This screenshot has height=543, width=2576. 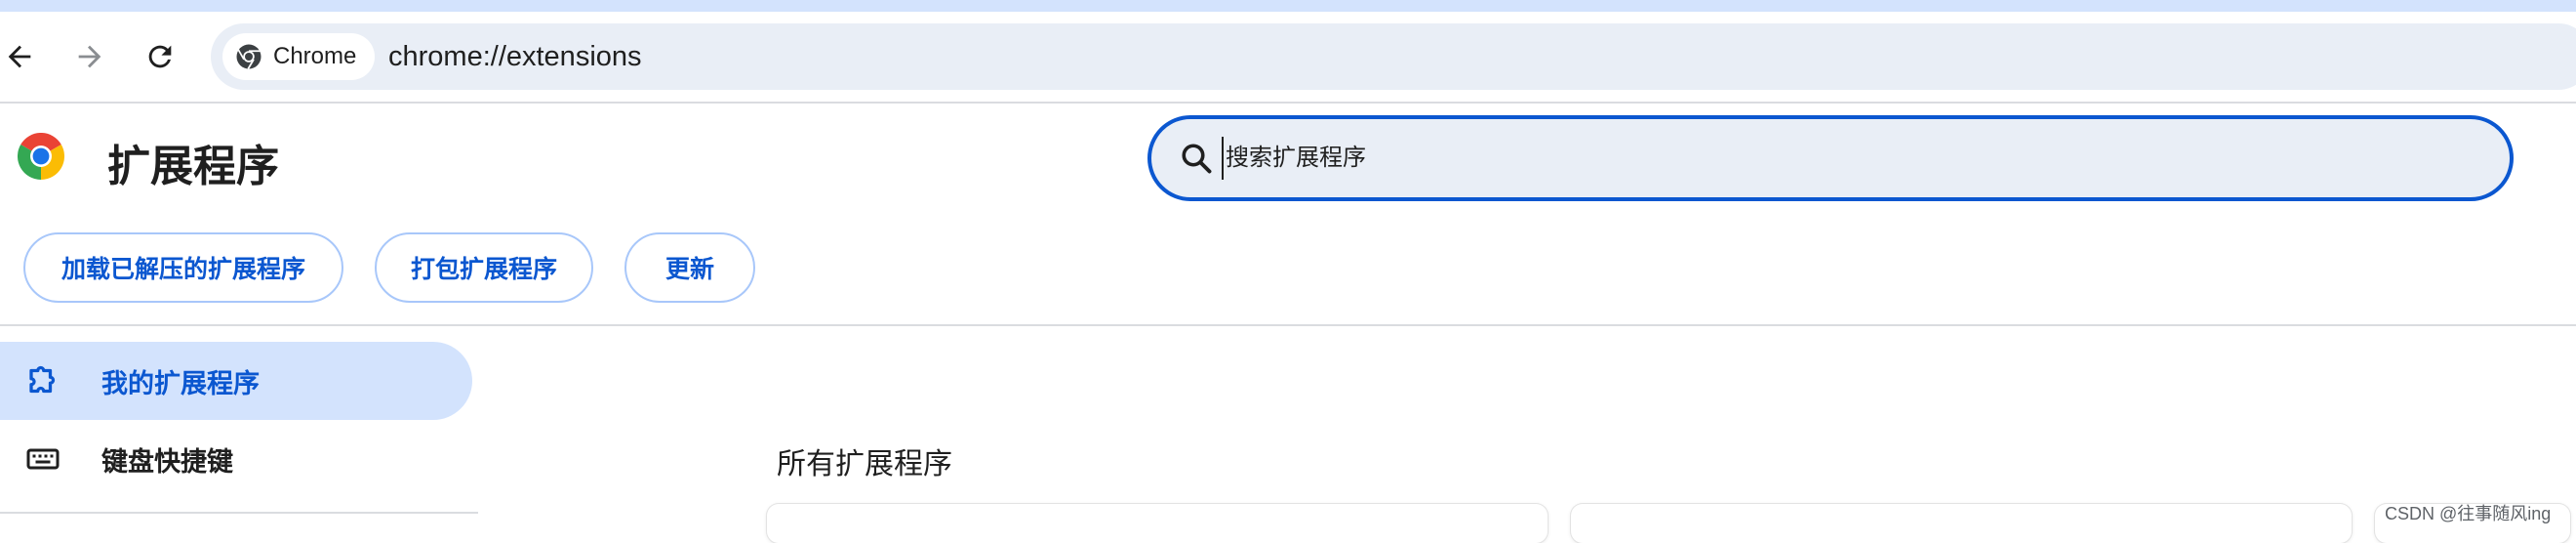 I want to click on url-text: chrome://extensions, so click(x=515, y=57).